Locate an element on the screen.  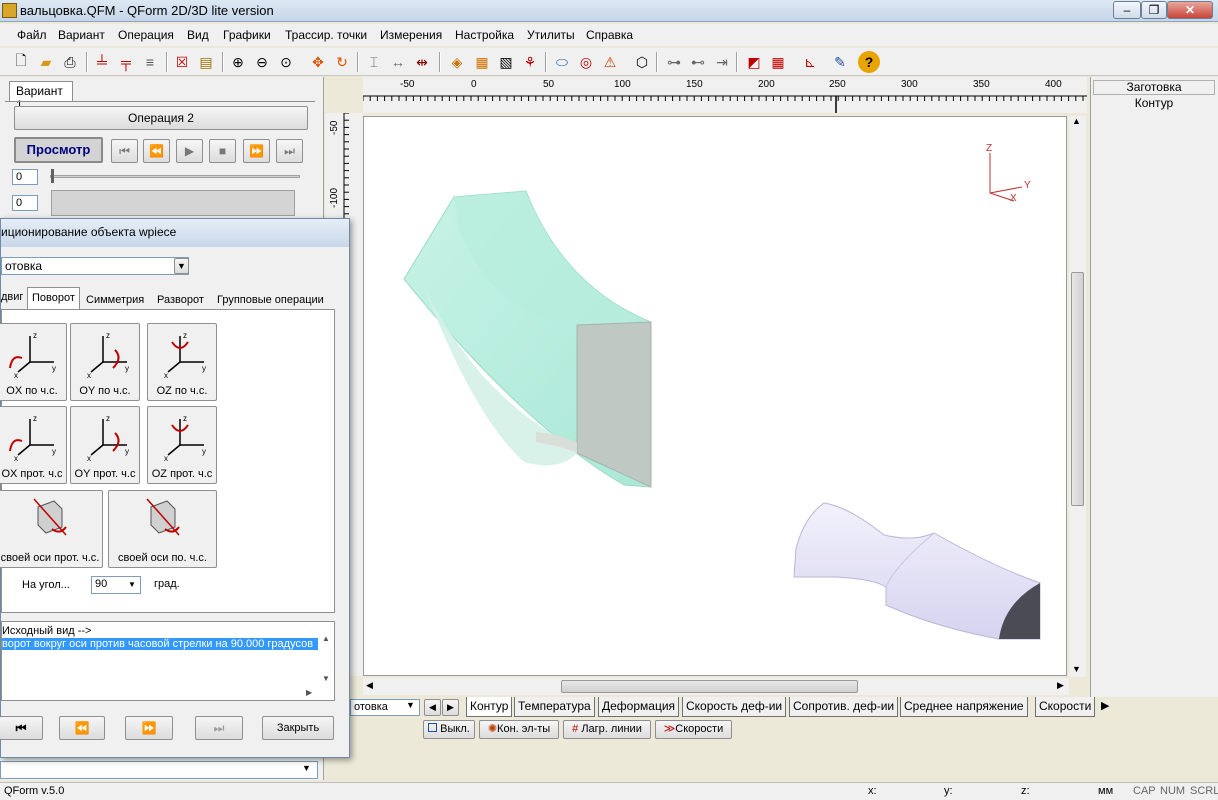
rotate-own-axis-cw-button: своей оси по. ч.с. is located at coordinates (162, 529).